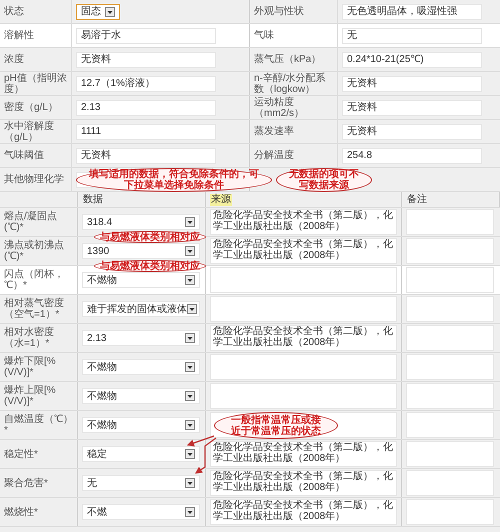  Describe the element at coordinates (93, 200) in the screenshot. I see `column-header: 数据` at that location.